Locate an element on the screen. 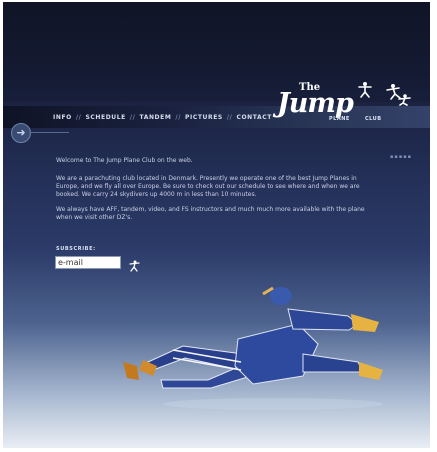  nav-item-schedule: SCHEDULE is located at coordinates (105, 117).